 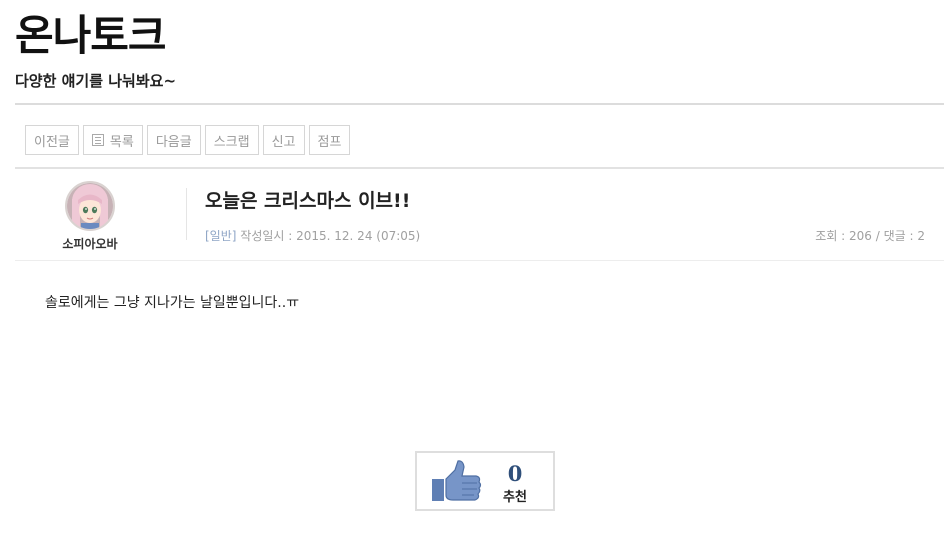 What do you see at coordinates (91, 35) in the screenshot?
I see `board-title: 온나토크` at bounding box center [91, 35].